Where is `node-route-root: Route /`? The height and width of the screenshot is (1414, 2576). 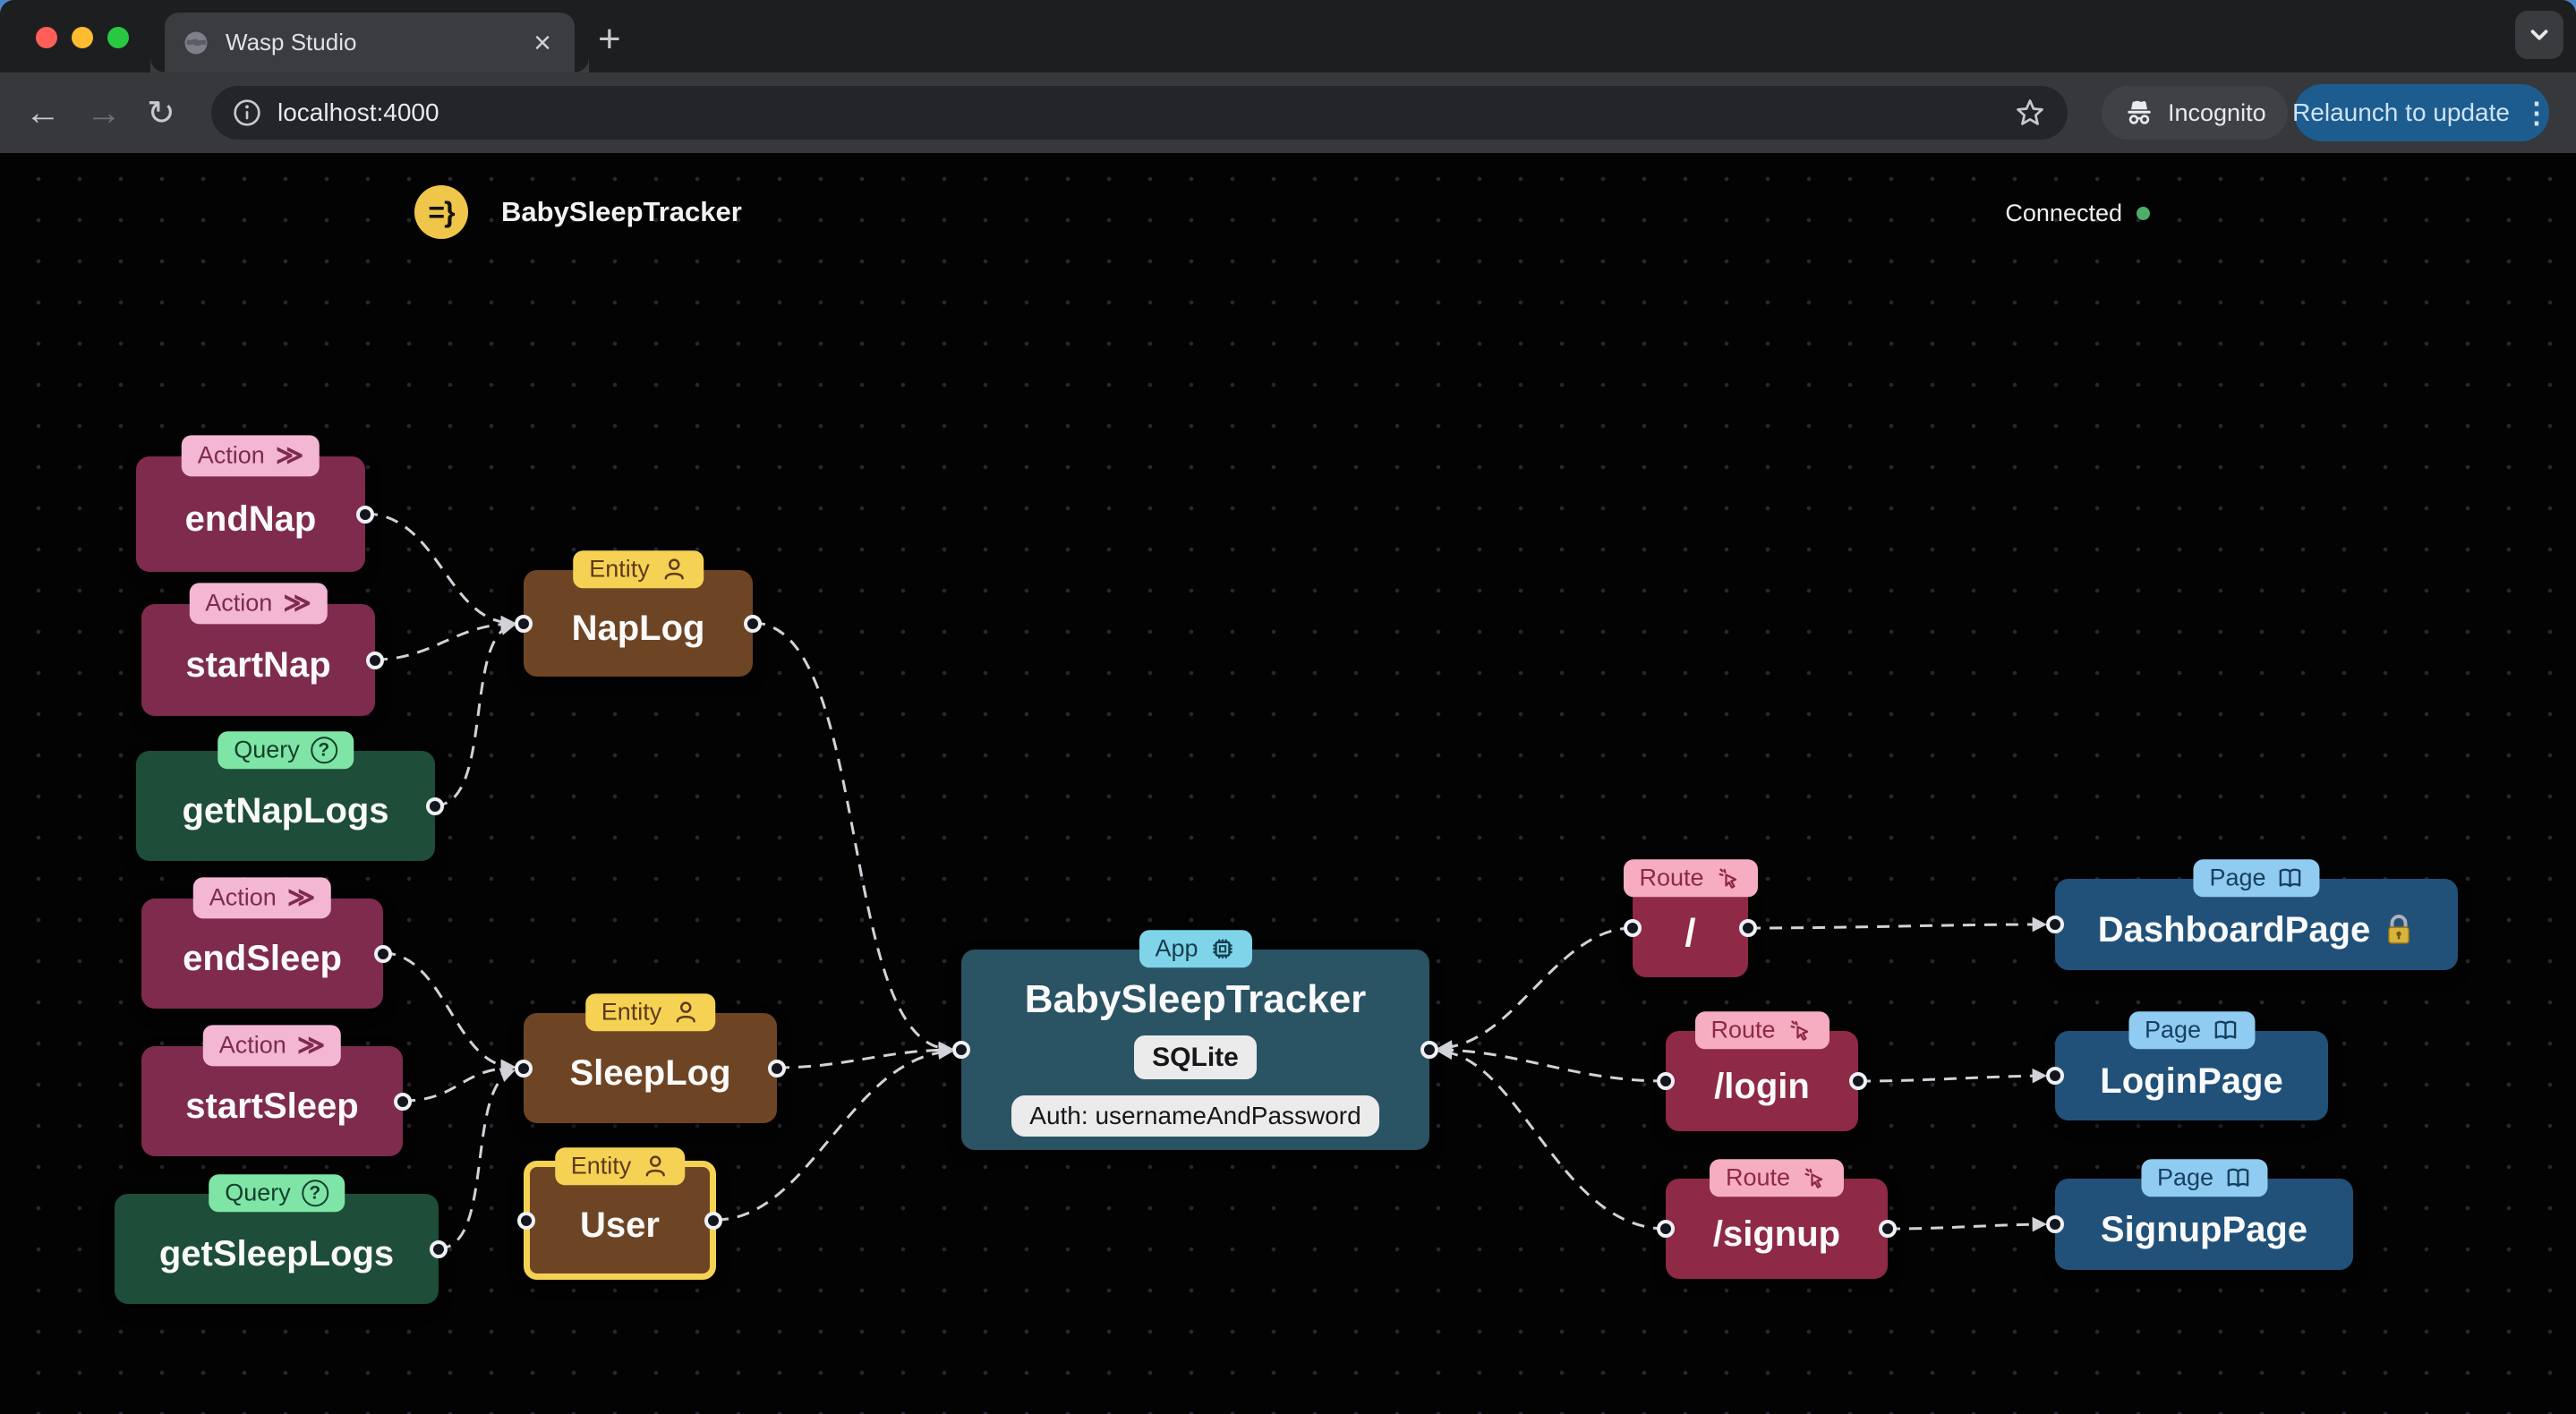 node-route-root: Route / is located at coordinates (1690, 918).